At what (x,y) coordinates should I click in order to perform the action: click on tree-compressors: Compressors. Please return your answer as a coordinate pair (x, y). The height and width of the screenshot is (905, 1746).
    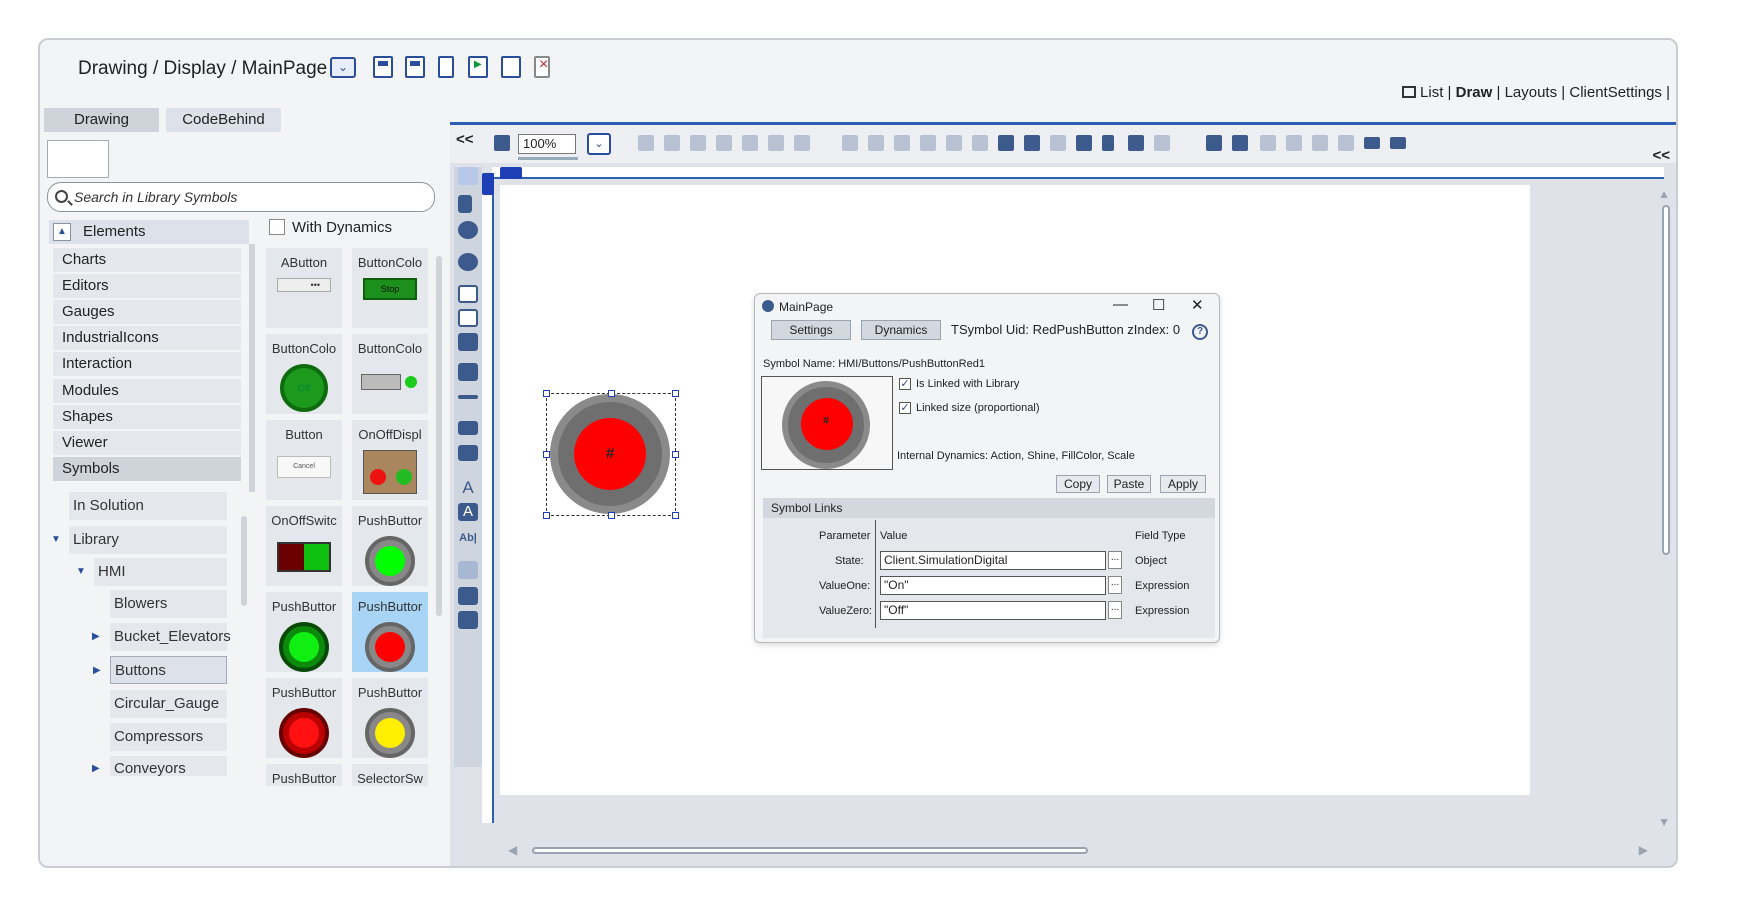
    Looking at the image, I should click on (168, 737).